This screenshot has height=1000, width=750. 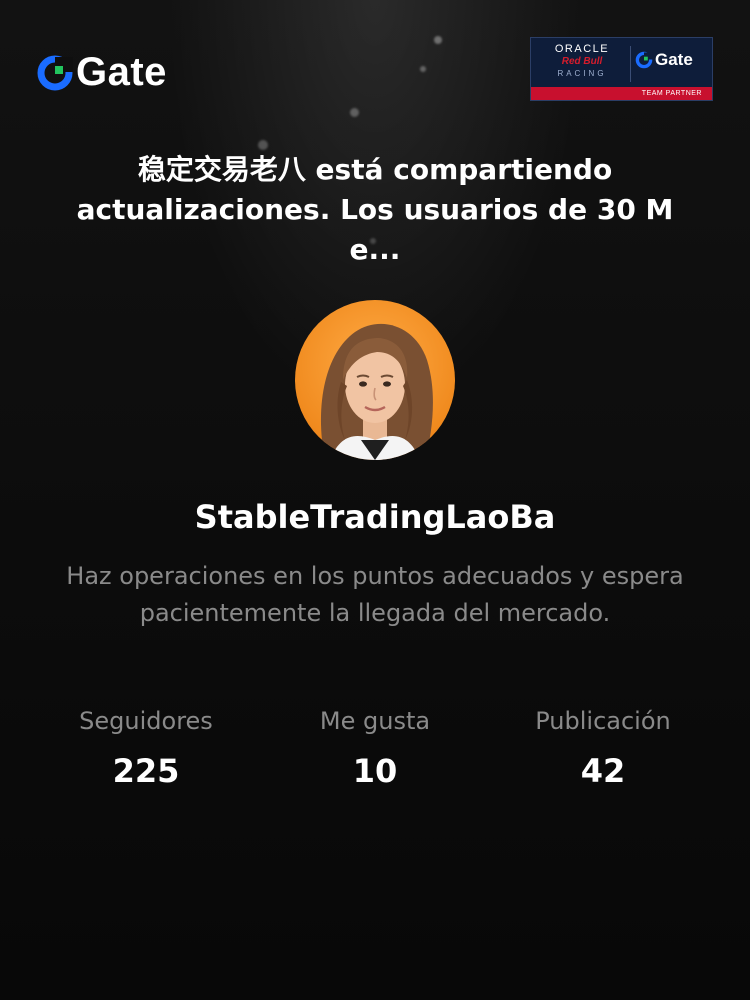 I want to click on partner-line3: RACING, so click(x=582, y=73).